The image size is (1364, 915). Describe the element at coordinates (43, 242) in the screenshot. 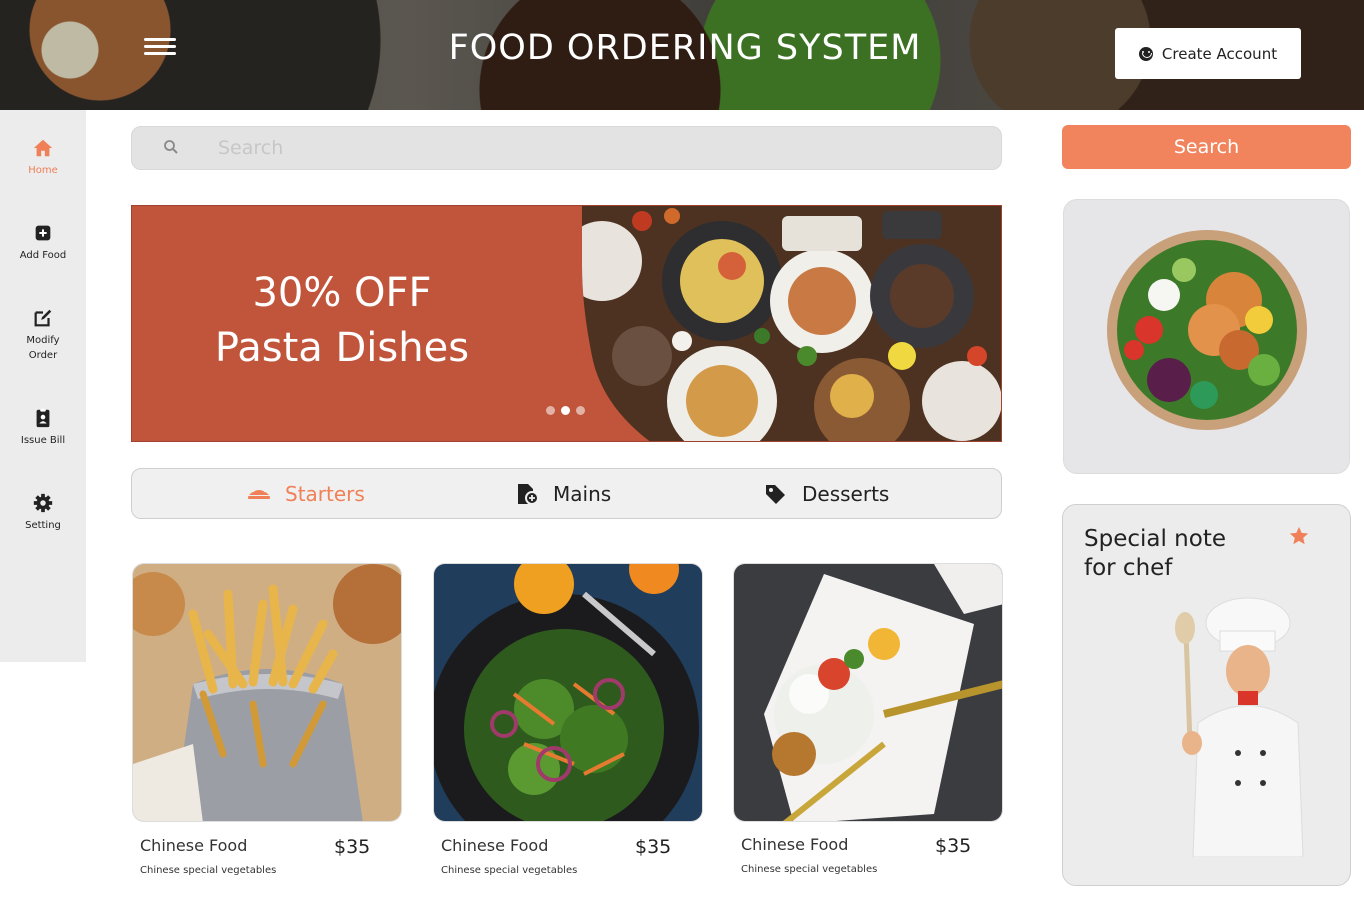

I see `sidebar-item-add-food: Add Food` at that location.